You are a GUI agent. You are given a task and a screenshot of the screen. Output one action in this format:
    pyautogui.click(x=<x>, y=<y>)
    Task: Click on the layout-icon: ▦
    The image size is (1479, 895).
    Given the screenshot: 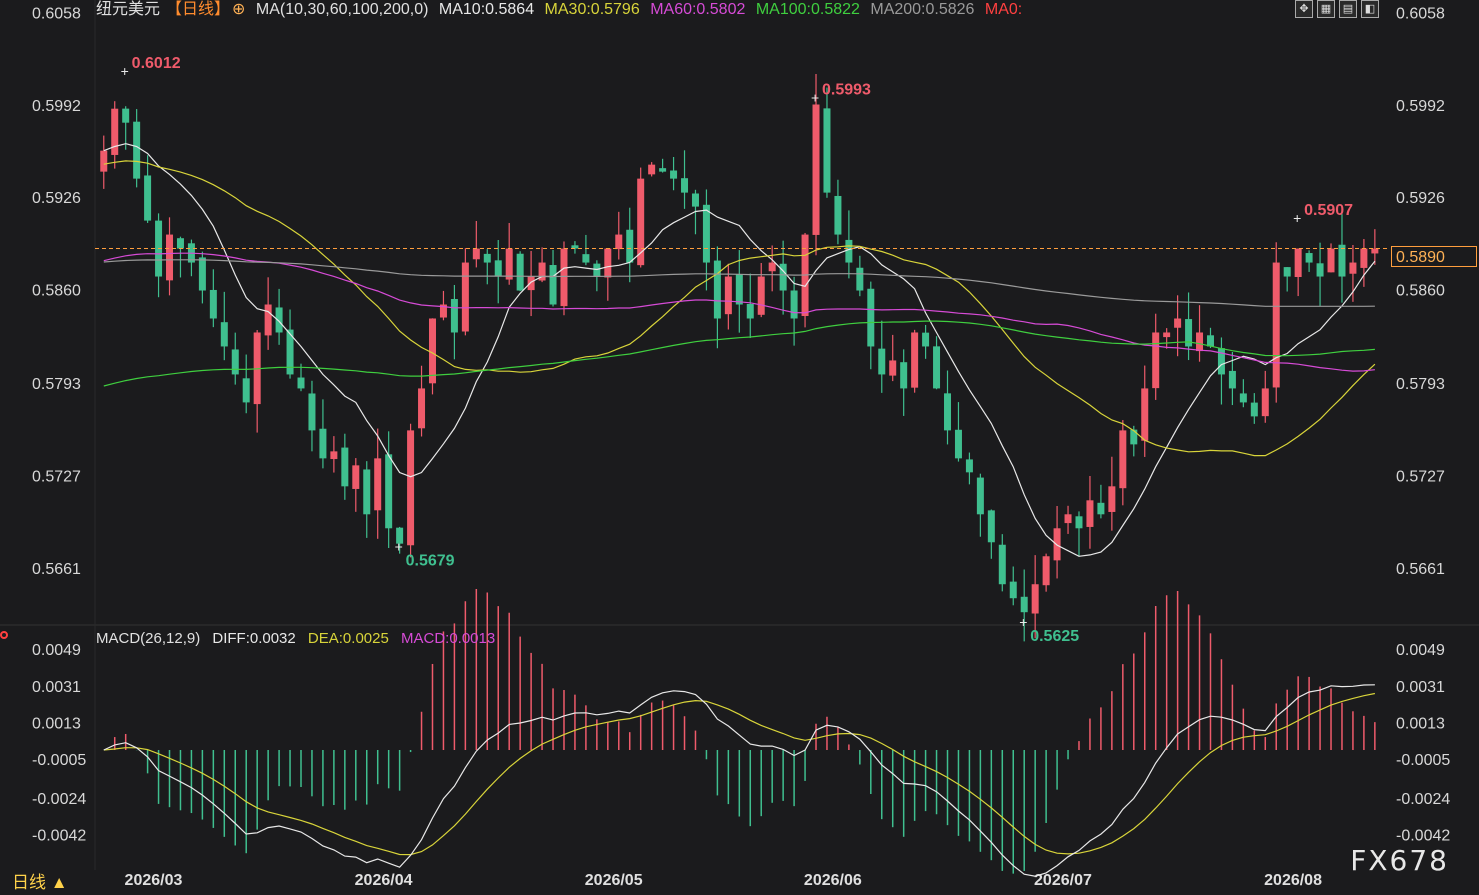 What is the action you would take?
    pyautogui.click(x=1326, y=9)
    